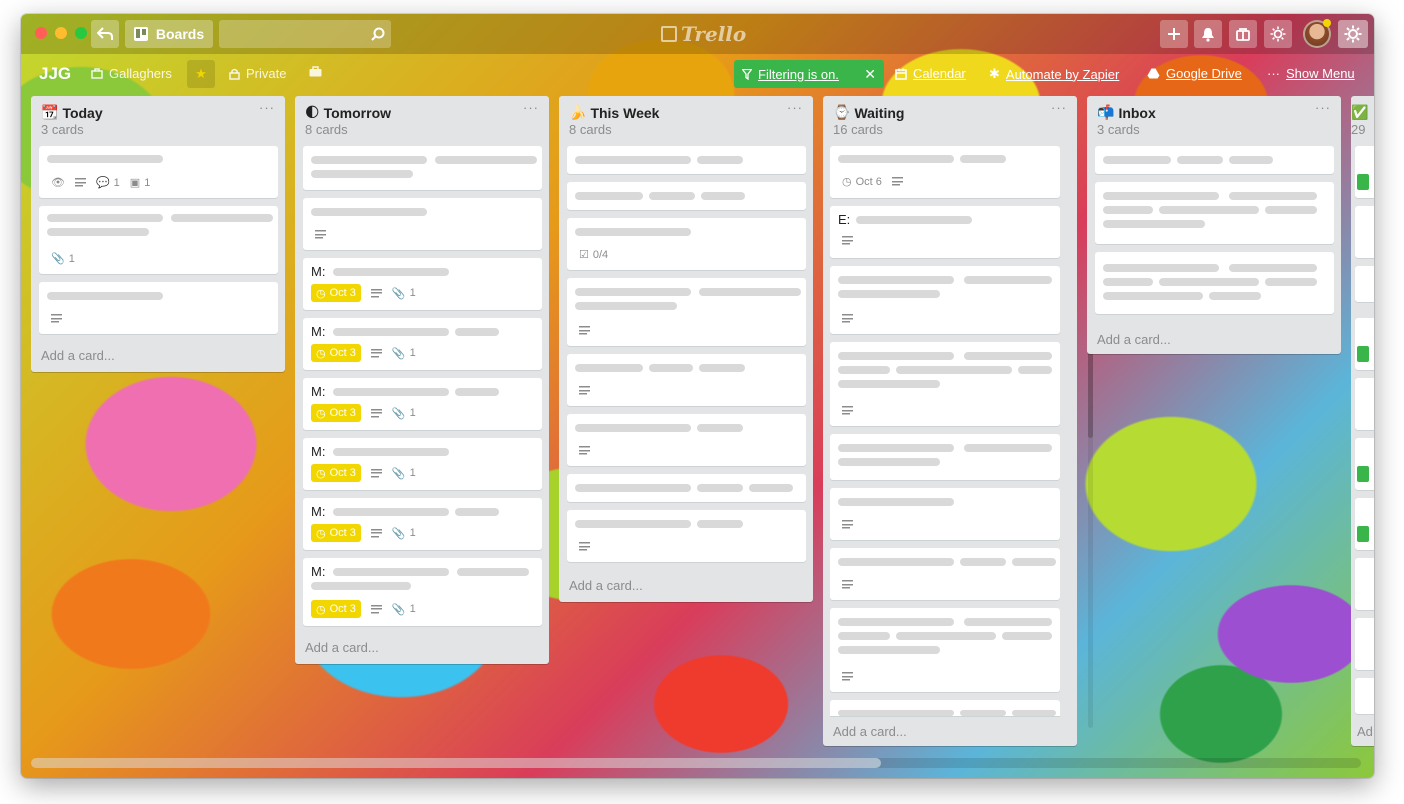  Describe the element at coordinates (321, 473) in the screenshot. I see `clock-icon: ◷` at that location.